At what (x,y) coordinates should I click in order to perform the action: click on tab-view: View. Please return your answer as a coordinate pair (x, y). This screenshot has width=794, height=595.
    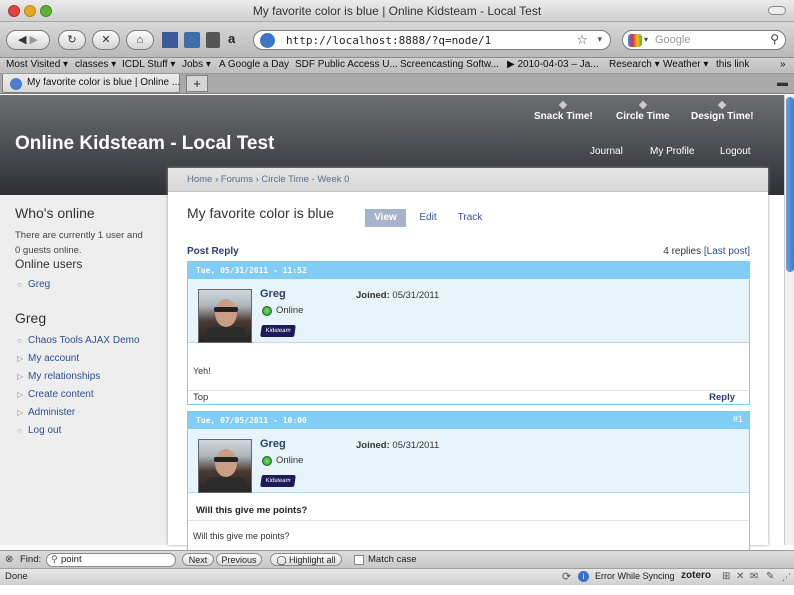
    Looking at the image, I should click on (385, 218).